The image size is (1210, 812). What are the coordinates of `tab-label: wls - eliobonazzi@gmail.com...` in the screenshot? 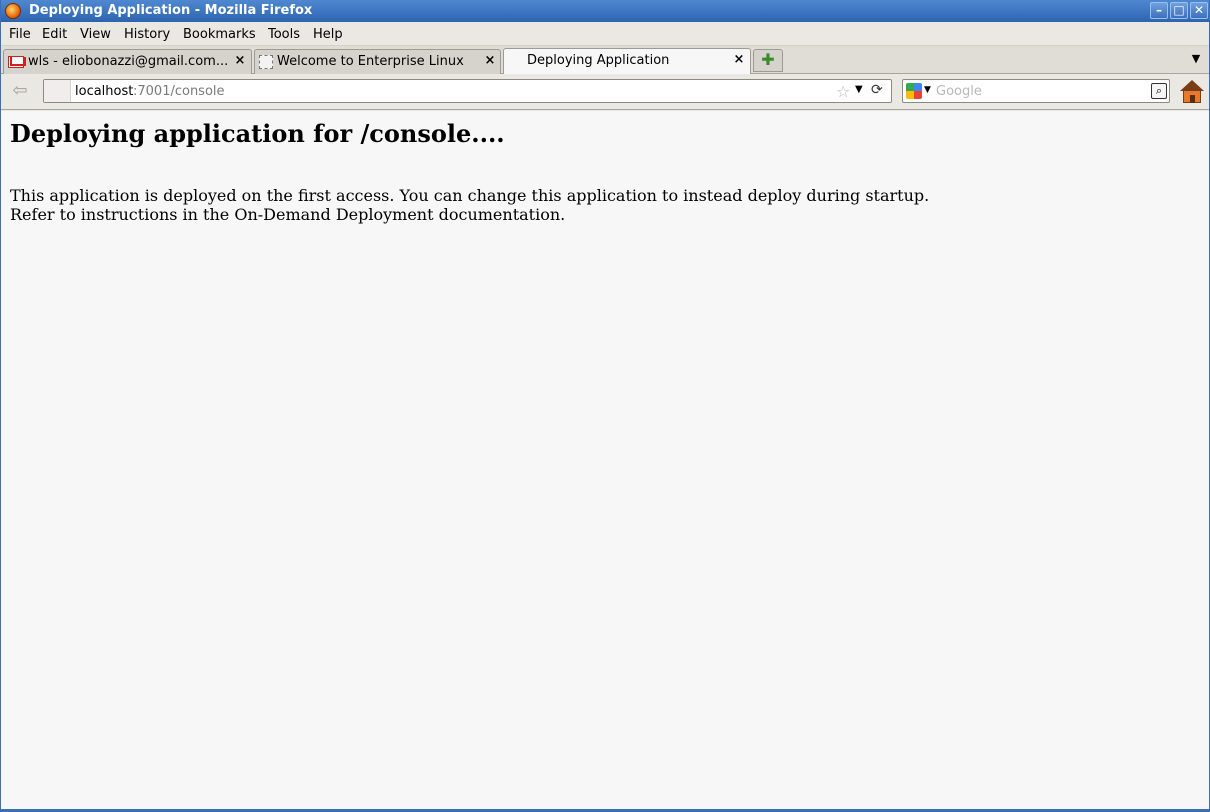 It's located at (128, 61).